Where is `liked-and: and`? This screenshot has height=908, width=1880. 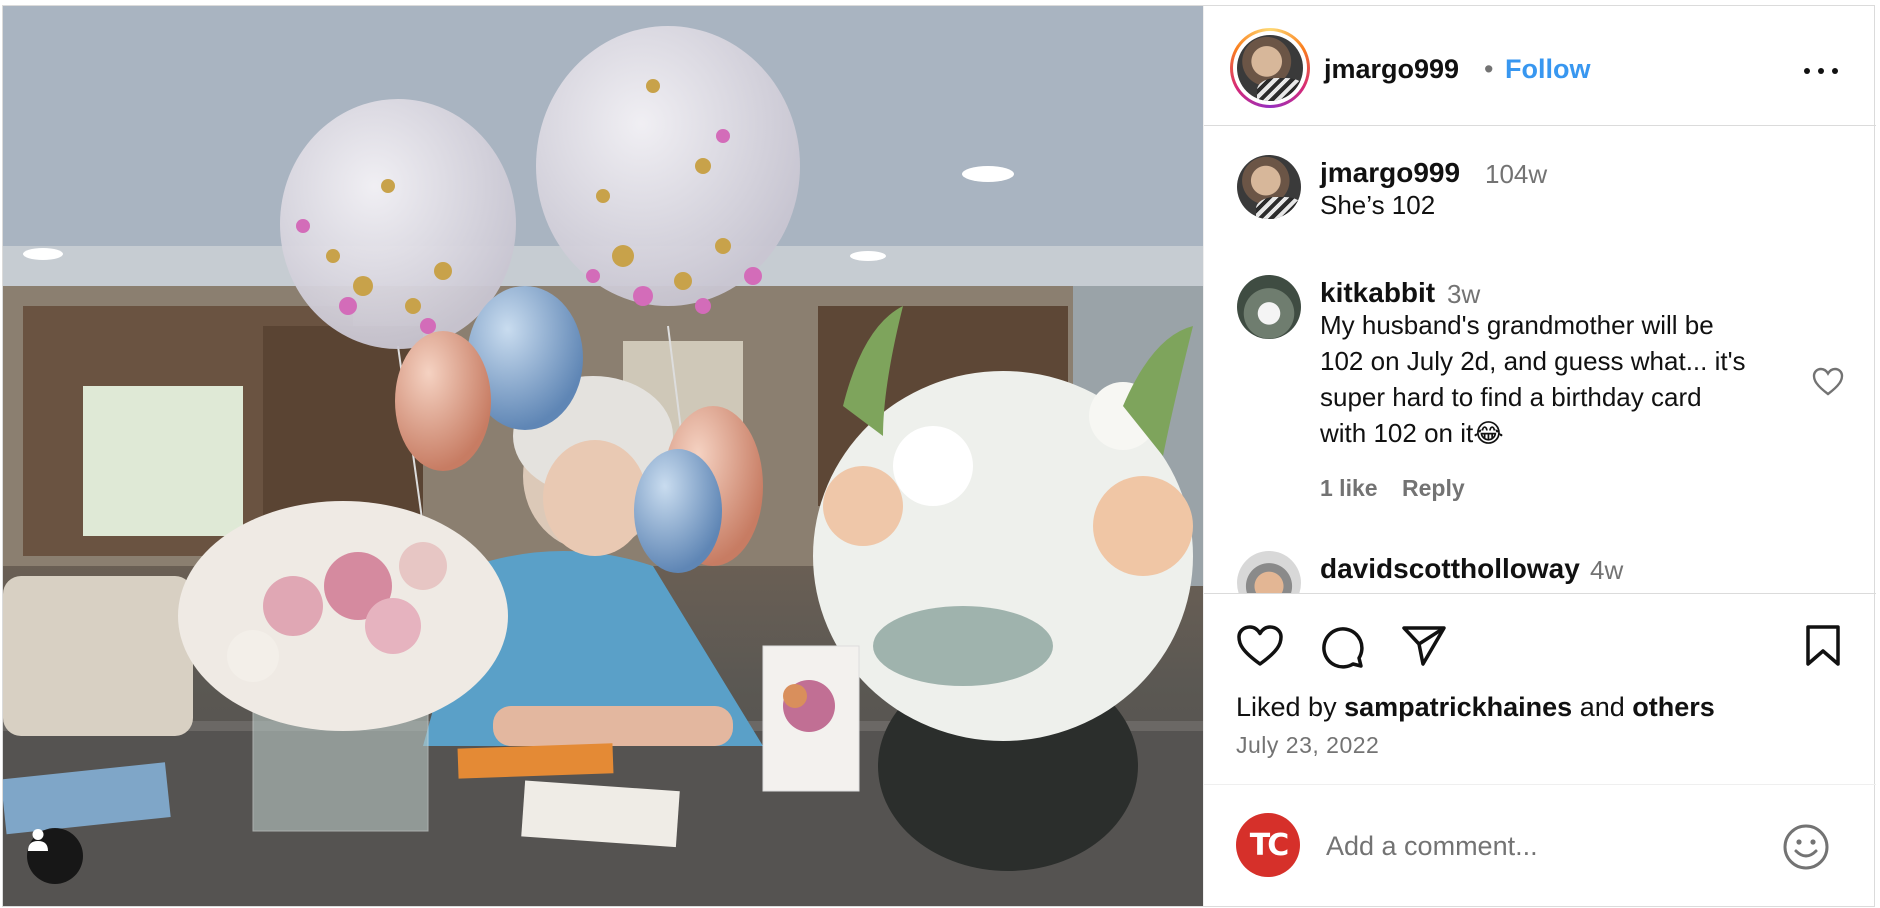
liked-and: and is located at coordinates (1602, 707).